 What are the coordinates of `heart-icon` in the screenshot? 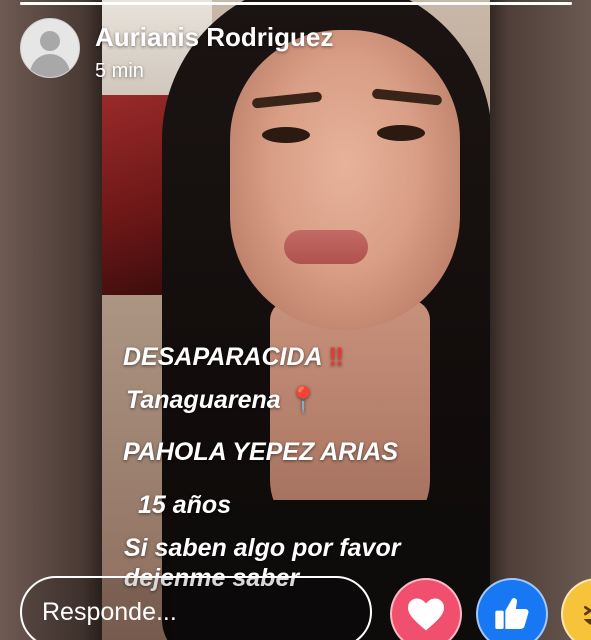 It's located at (426, 614).